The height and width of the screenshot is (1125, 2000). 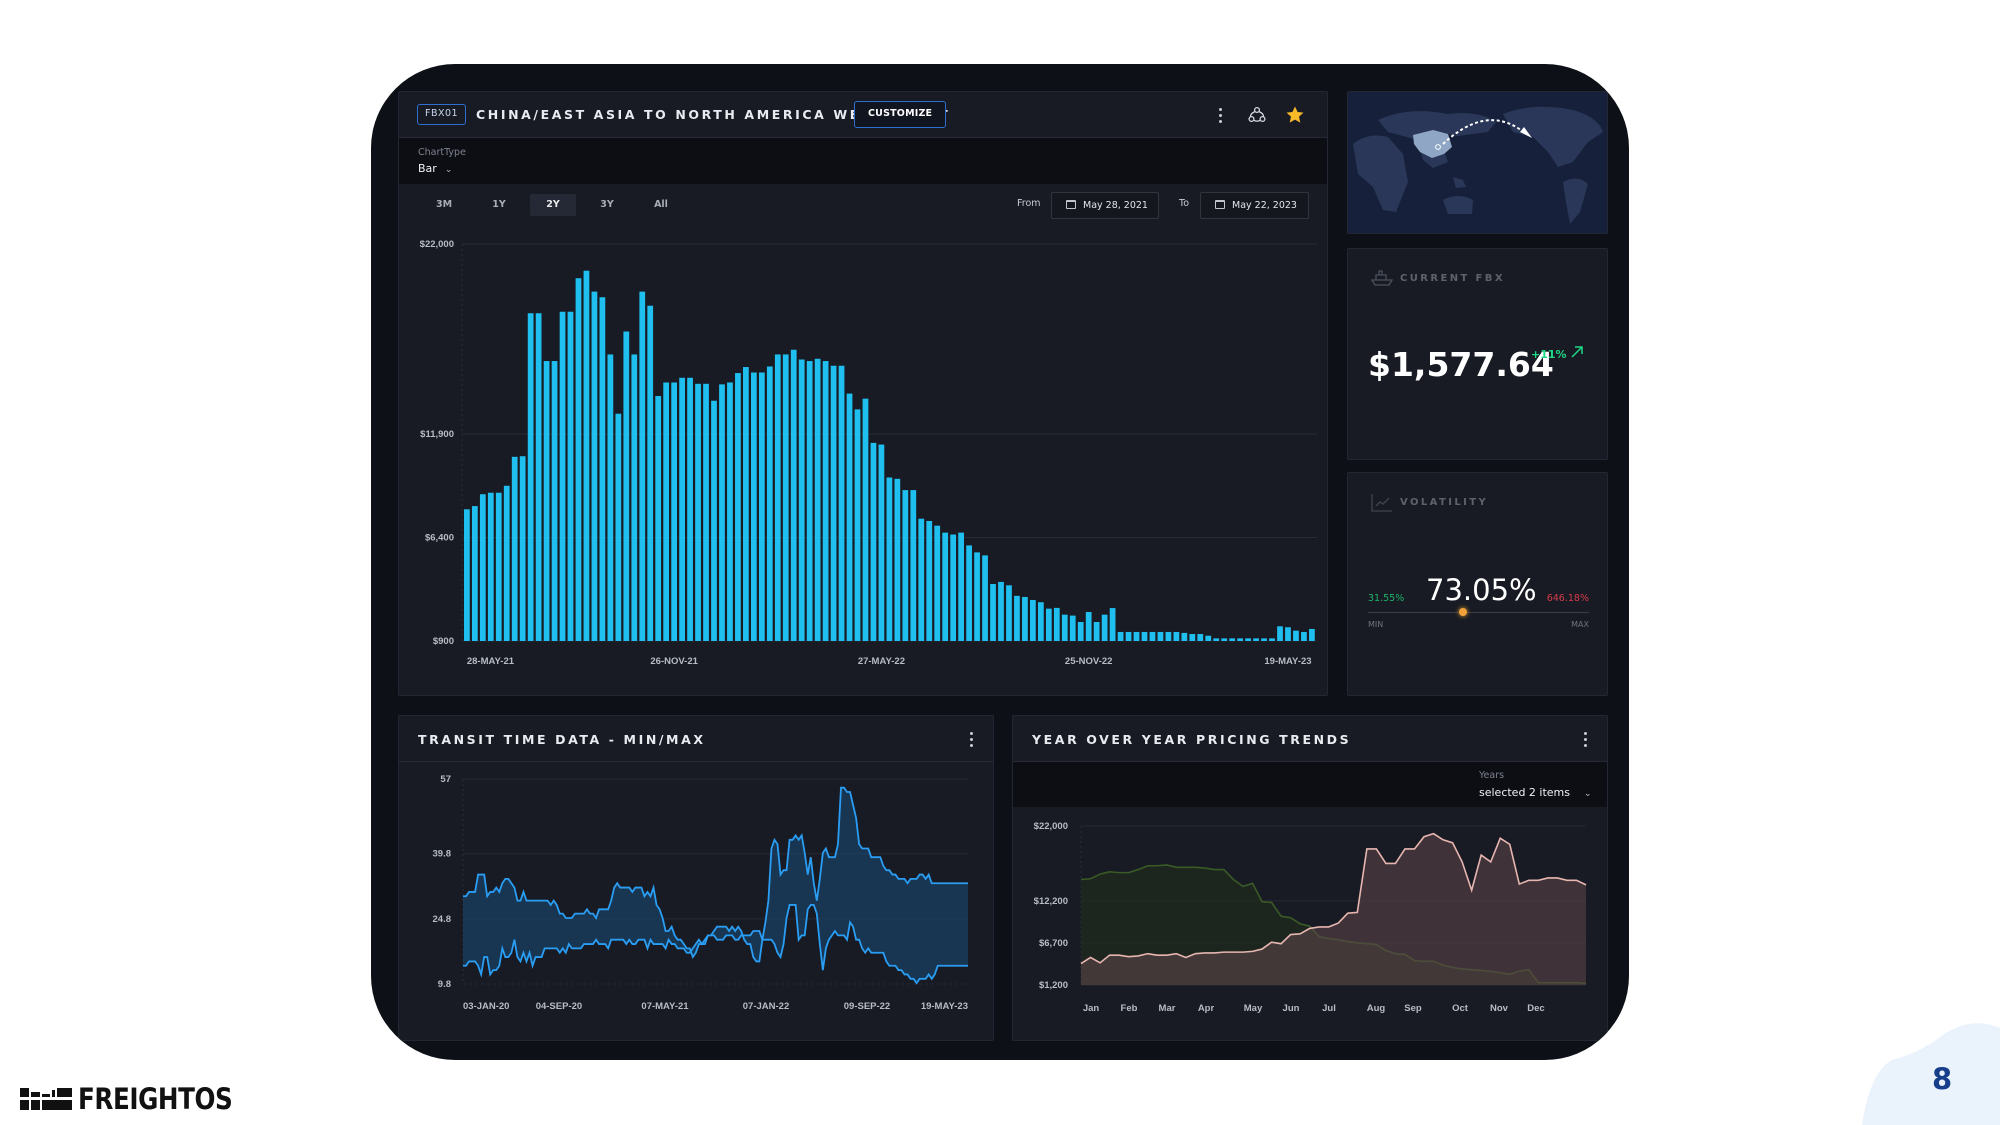 What do you see at coordinates (1567, 598) in the screenshot?
I see `volatility-max-value: 646.18%` at bounding box center [1567, 598].